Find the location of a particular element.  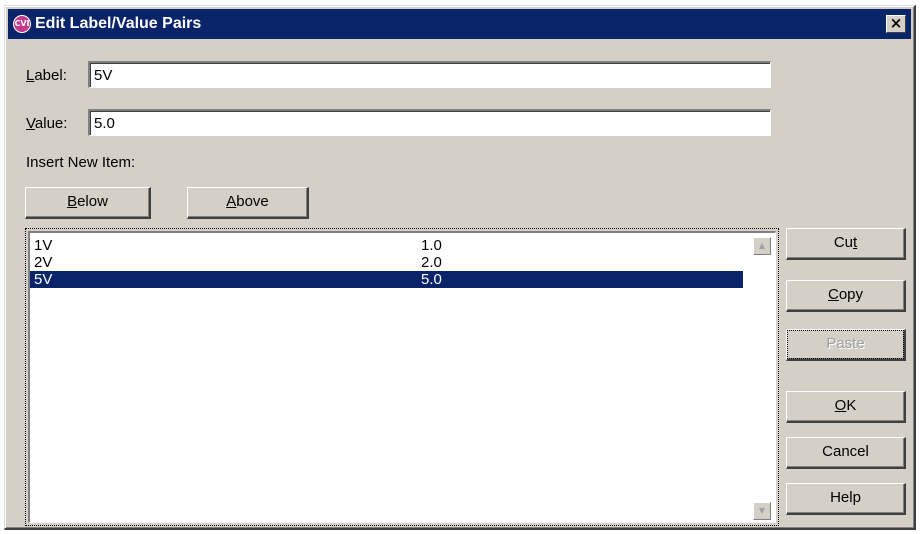

insert-above-button: Above is located at coordinates (248, 203).